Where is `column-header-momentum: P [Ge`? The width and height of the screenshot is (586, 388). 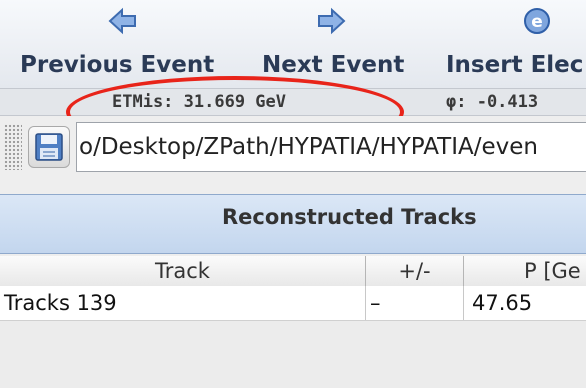
column-header-momentum: P [Ge is located at coordinates (525, 271).